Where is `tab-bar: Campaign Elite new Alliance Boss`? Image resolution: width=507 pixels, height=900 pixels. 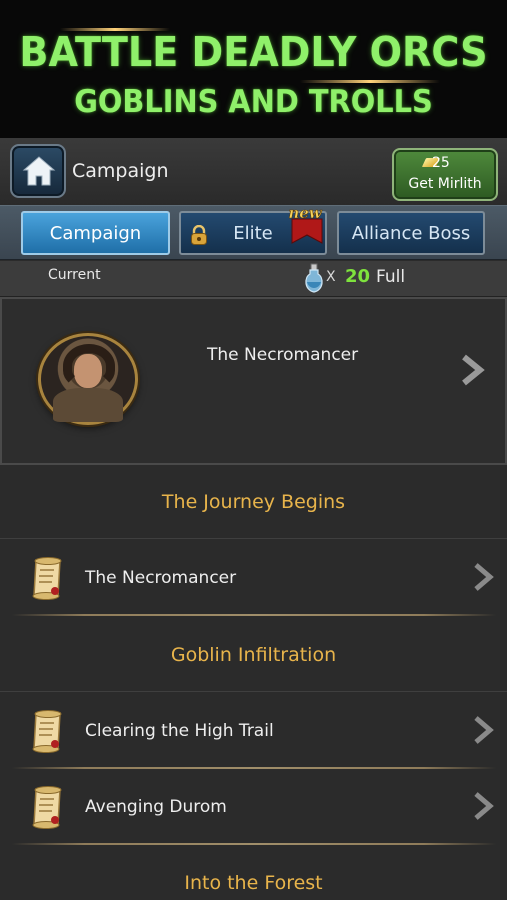
tab-bar: Campaign Elite new Alliance Boss is located at coordinates (253, 232).